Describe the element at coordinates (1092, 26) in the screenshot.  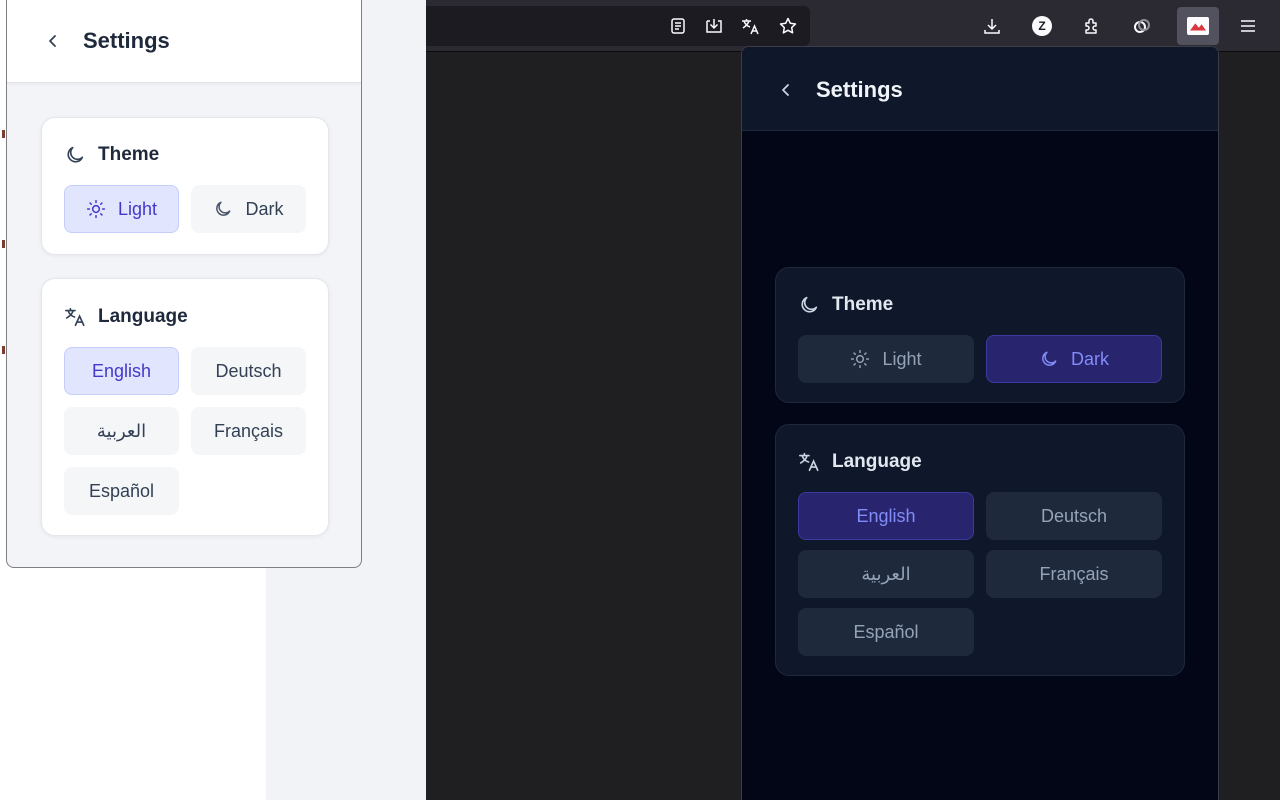
I see `extensions-puzzle-icon` at that location.